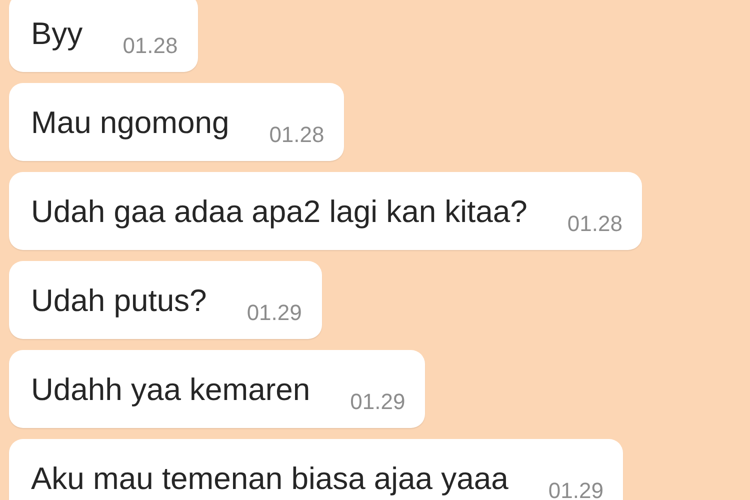 This screenshot has height=500, width=750. I want to click on message-text: Udahh yaa kemaren, so click(170, 390).